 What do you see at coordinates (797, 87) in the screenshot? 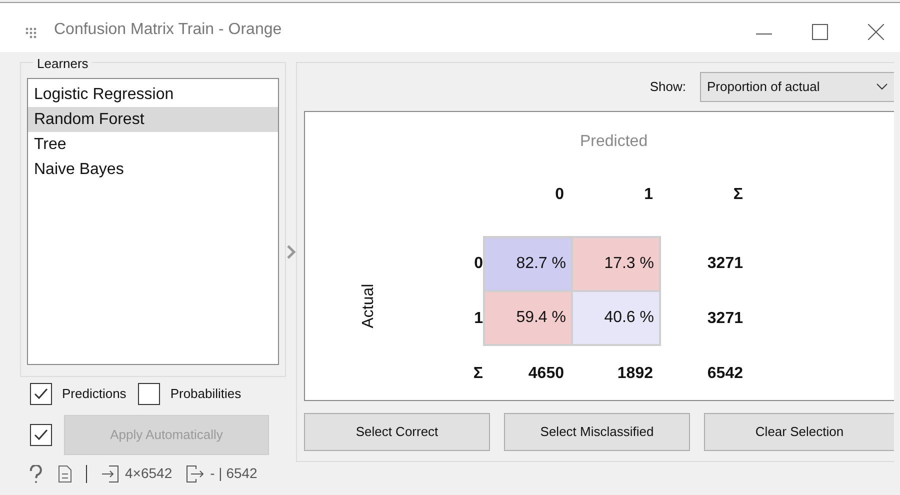
I see `show-dropdown: Proportion of actual` at bounding box center [797, 87].